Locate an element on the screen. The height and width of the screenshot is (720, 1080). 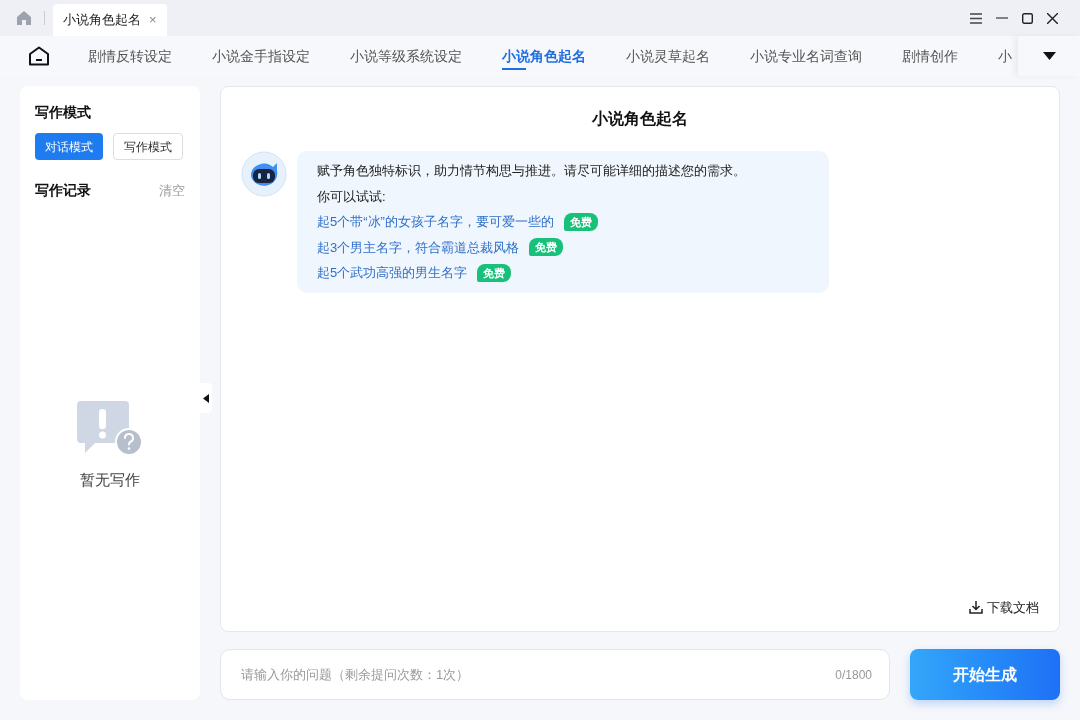
dropdown-icon is located at coordinates (1049, 56).